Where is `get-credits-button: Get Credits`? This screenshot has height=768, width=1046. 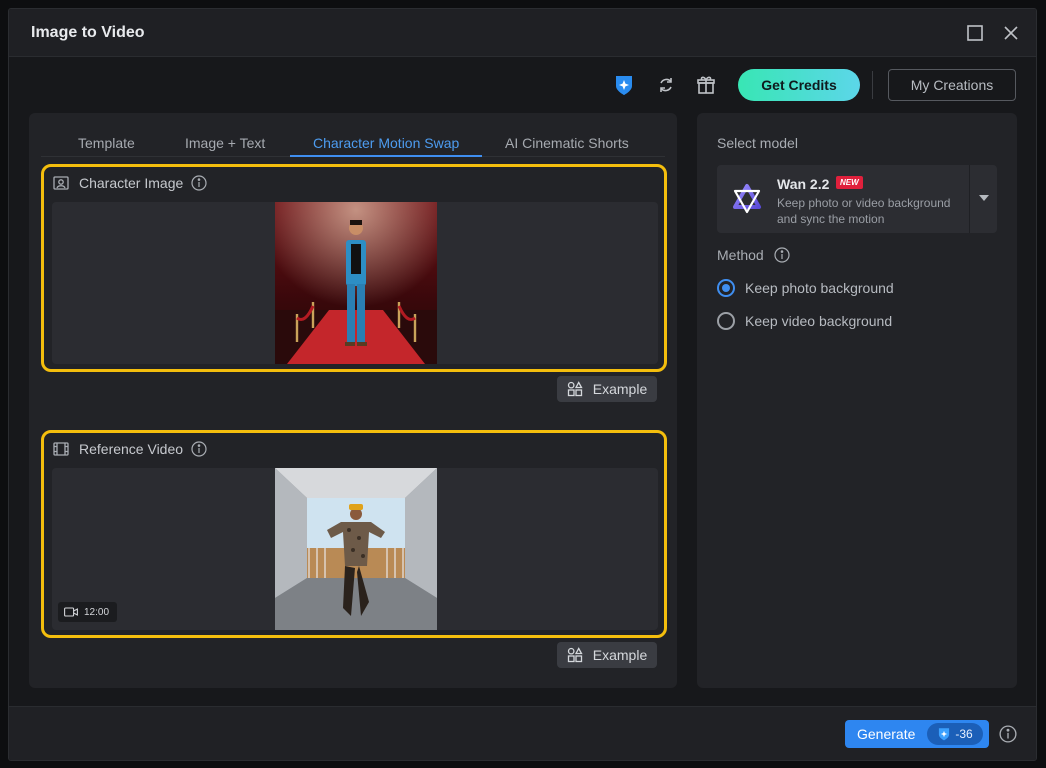 get-credits-button: Get Credits is located at coordinates (799, 85).